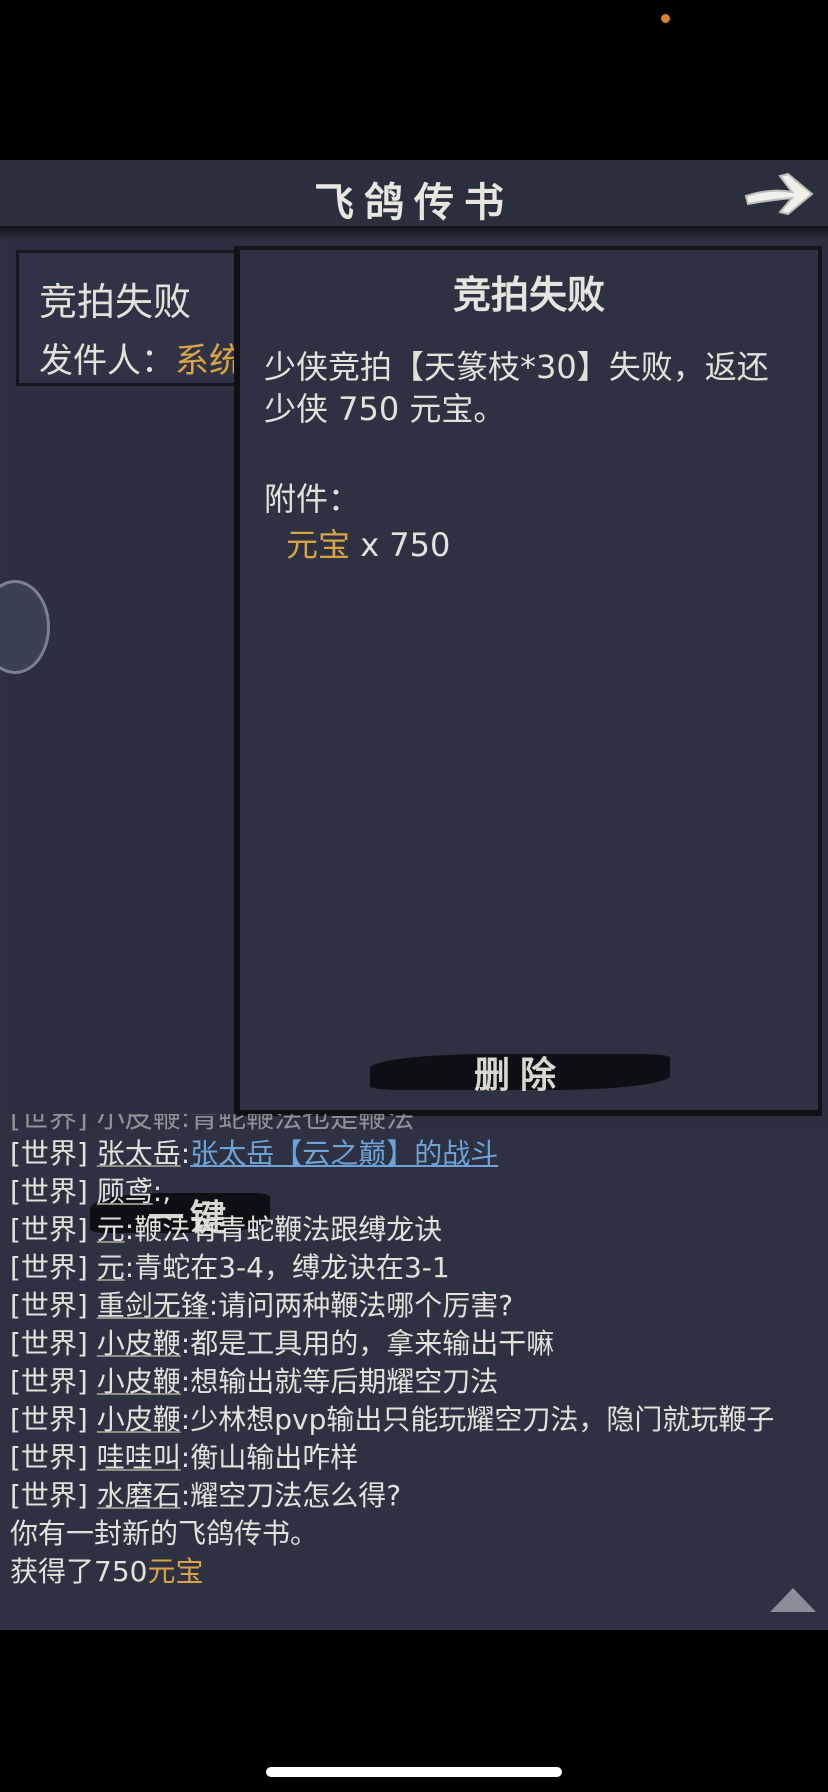  I want to click on gain-message: 获得了750元宝, so click(106, 1572).